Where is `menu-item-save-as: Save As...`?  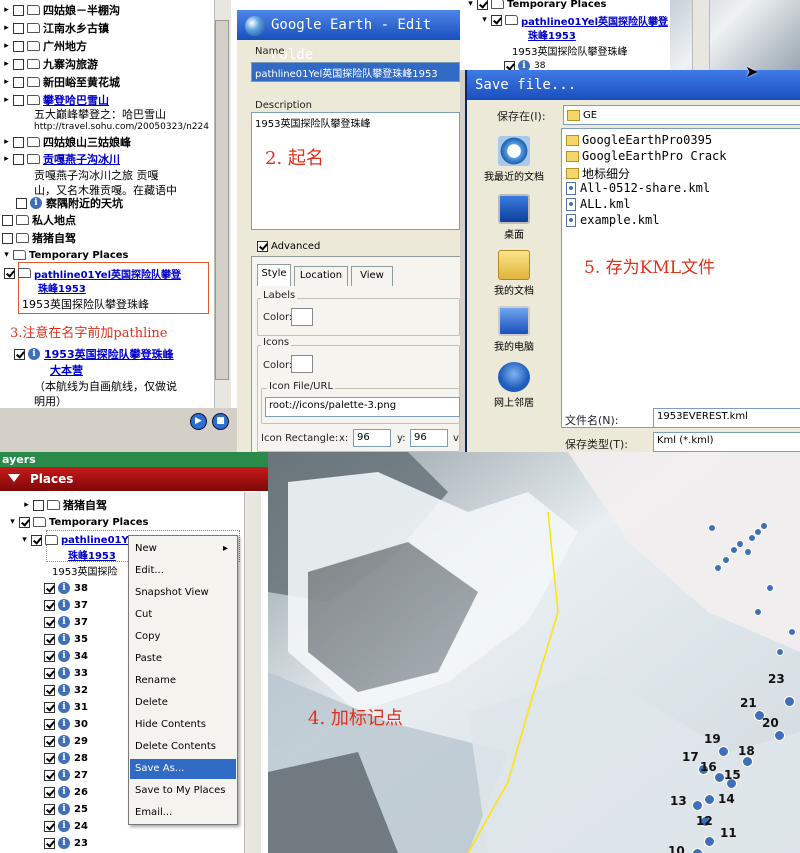
menu-item-save-as: Save As... is located at coordinates (183, 769).